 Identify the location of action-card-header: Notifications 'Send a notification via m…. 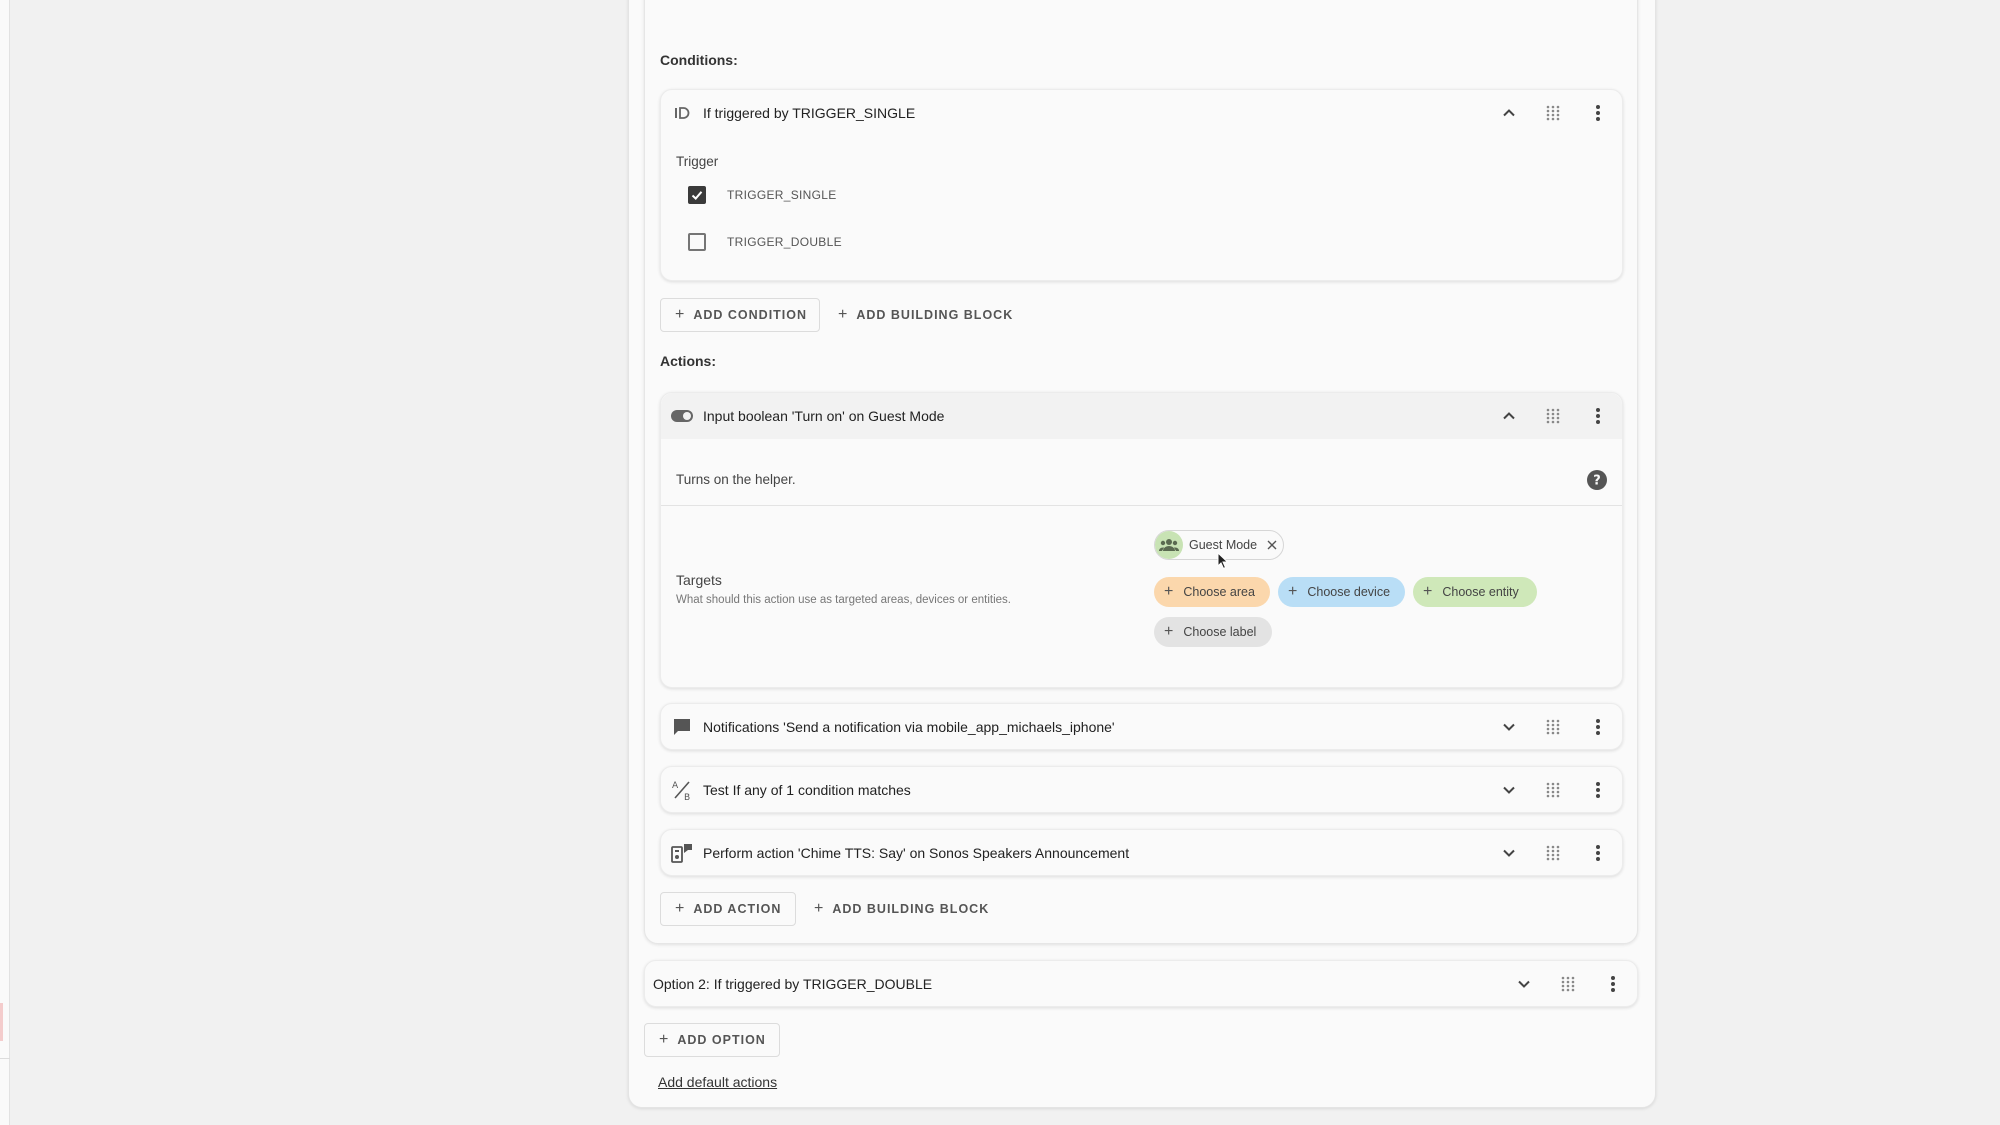
(1141, 727).